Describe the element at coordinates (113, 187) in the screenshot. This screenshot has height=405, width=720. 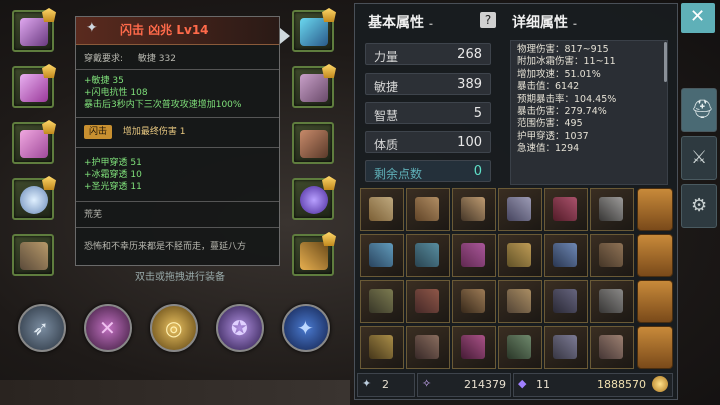
I see `stat-line: +圣光穿透 11` at that location.